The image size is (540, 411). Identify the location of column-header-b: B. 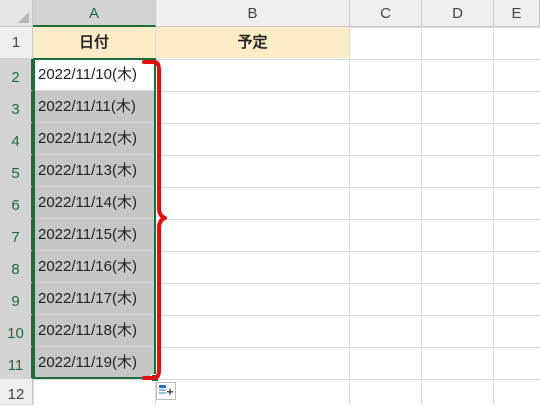
(253, 13).